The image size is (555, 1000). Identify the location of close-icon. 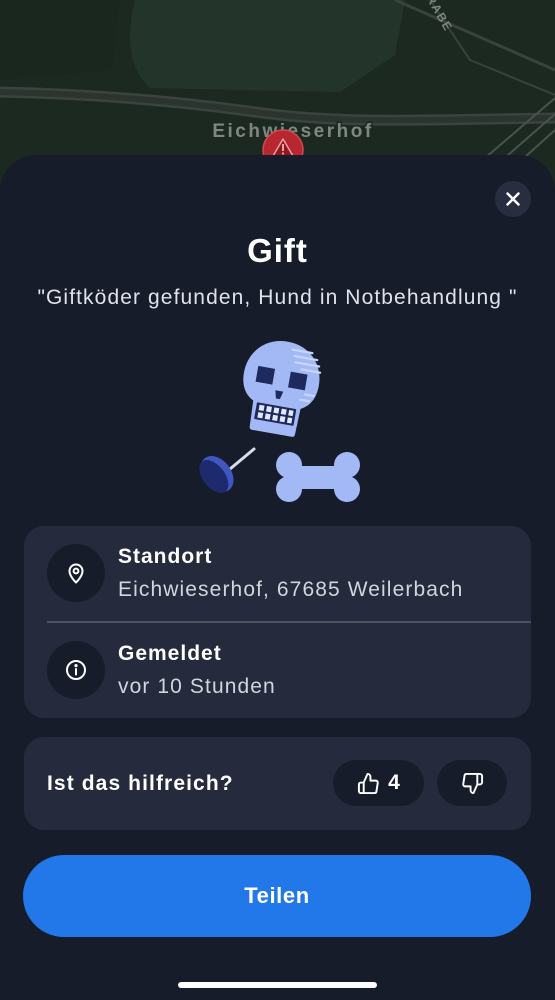
(513, 199).